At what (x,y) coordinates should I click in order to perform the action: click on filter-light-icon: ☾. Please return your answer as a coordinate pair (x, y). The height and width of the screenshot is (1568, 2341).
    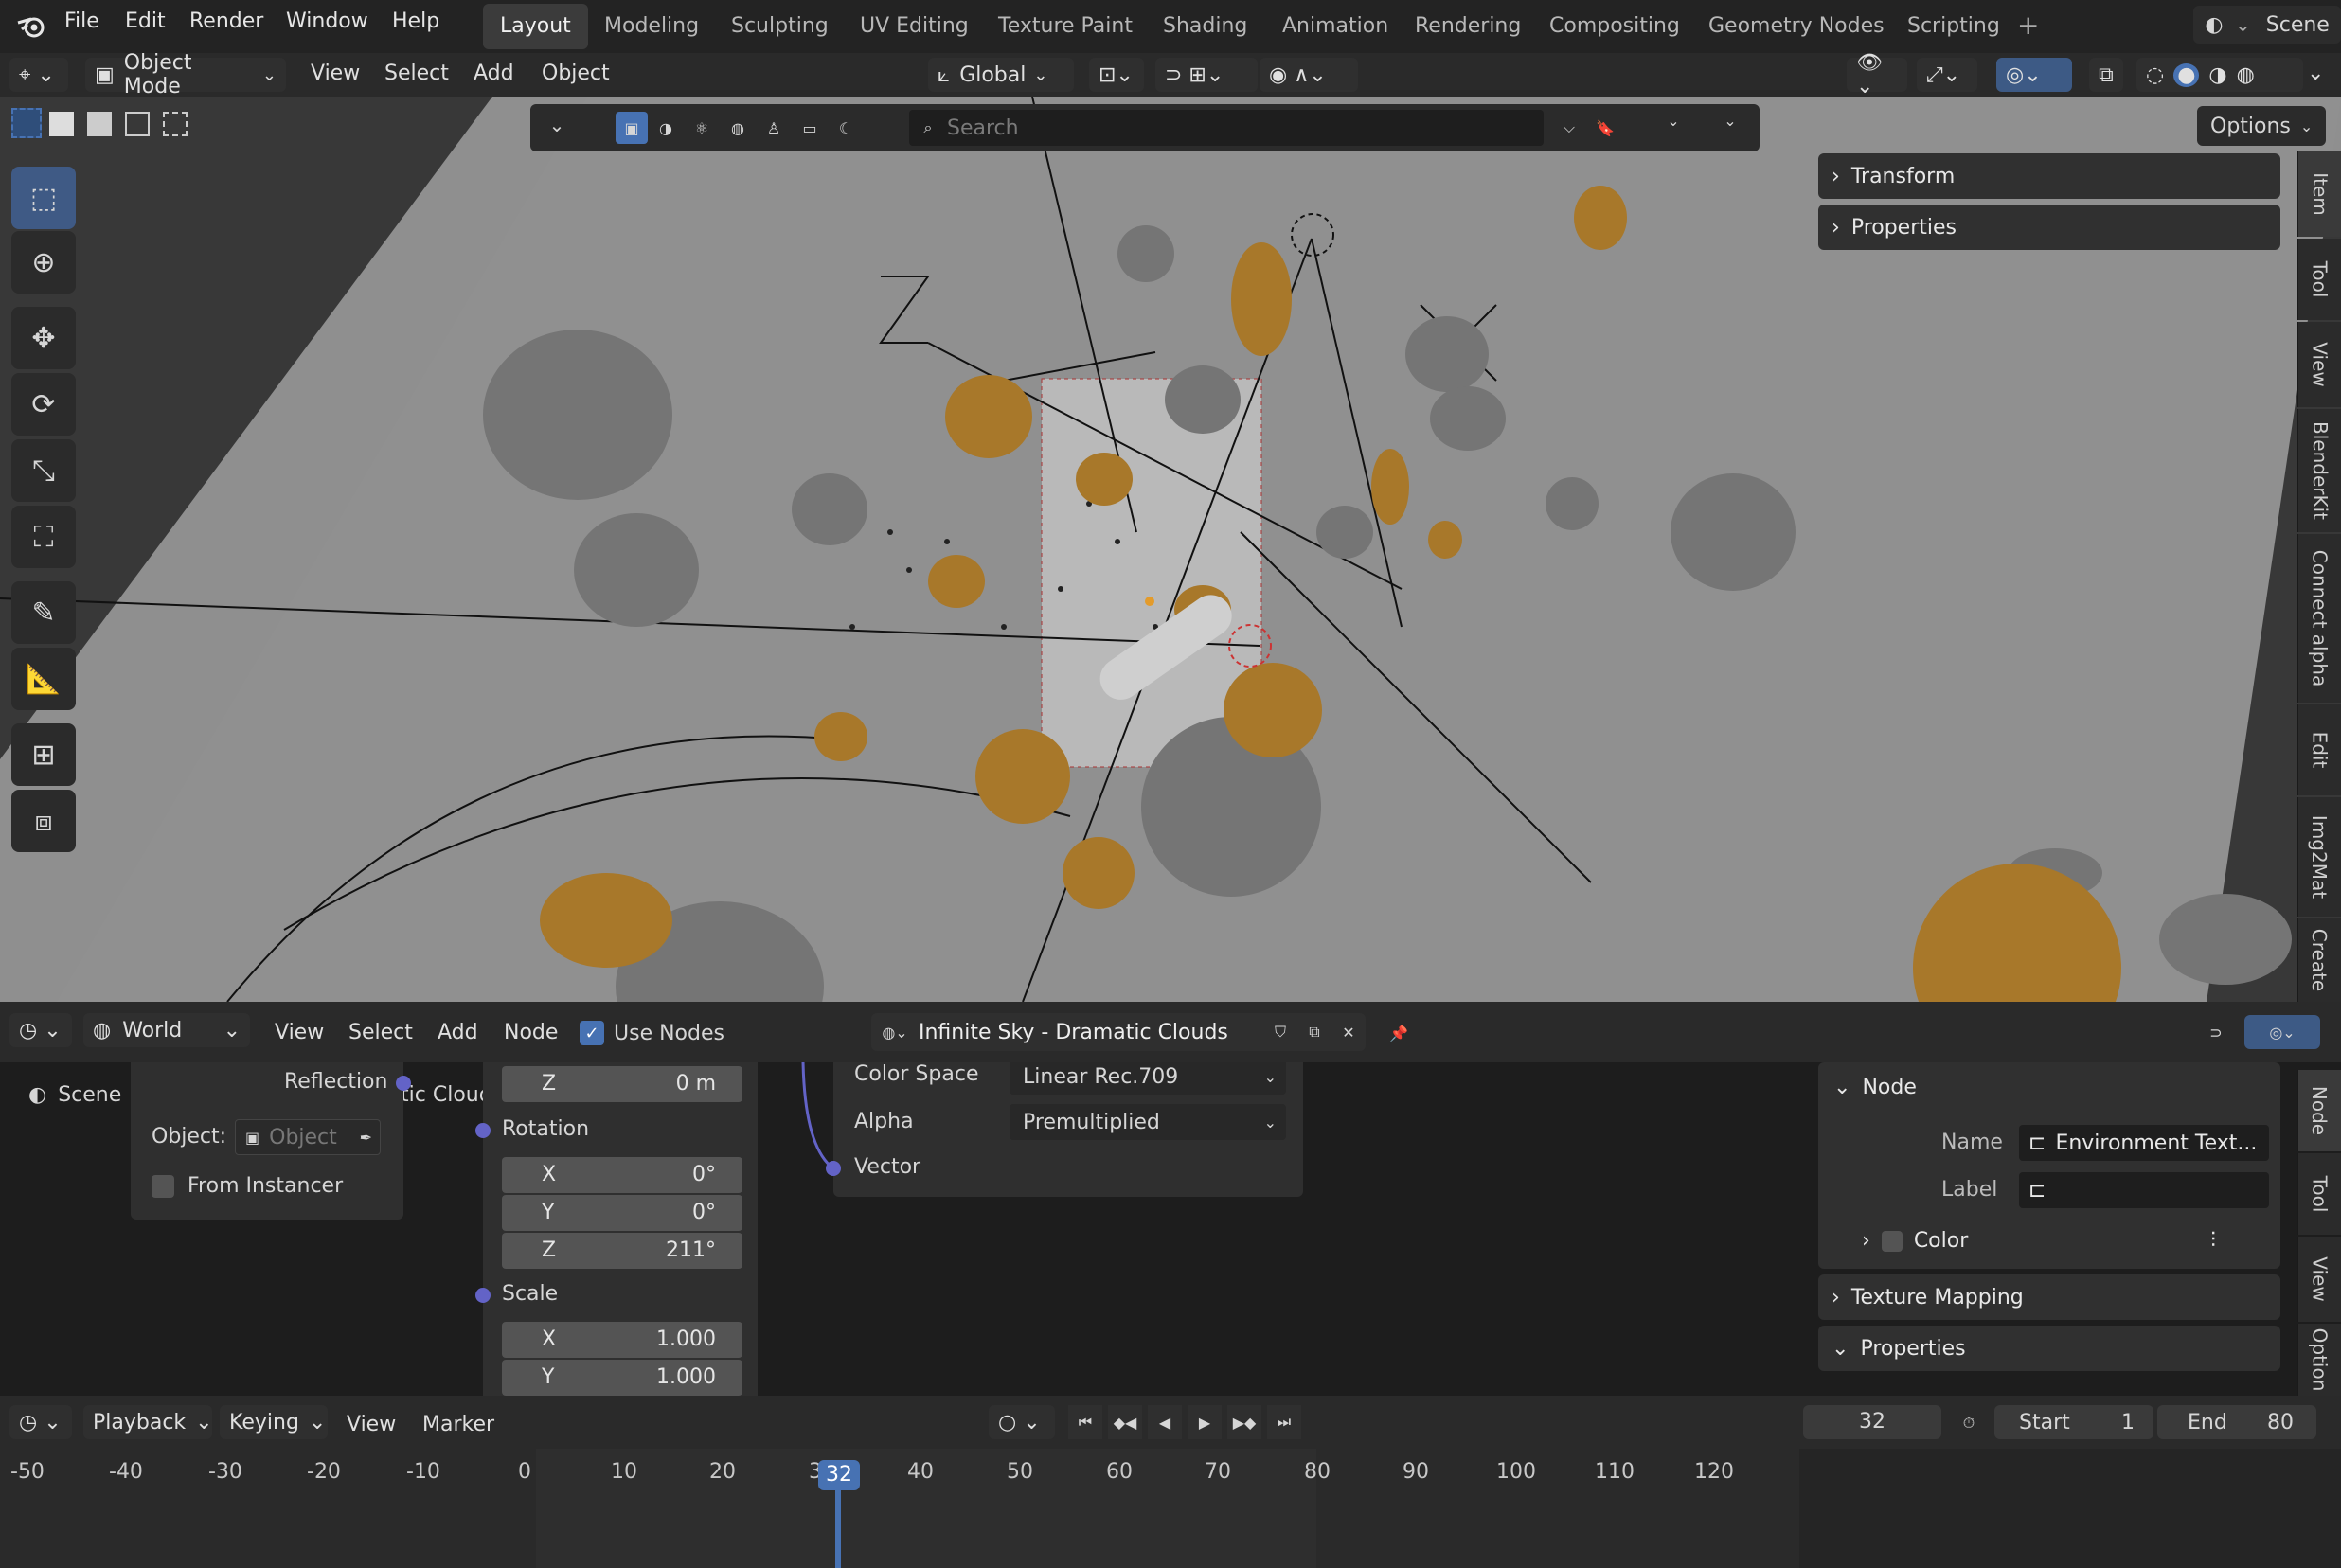
    Looking at the image, I should click on (846, 128).